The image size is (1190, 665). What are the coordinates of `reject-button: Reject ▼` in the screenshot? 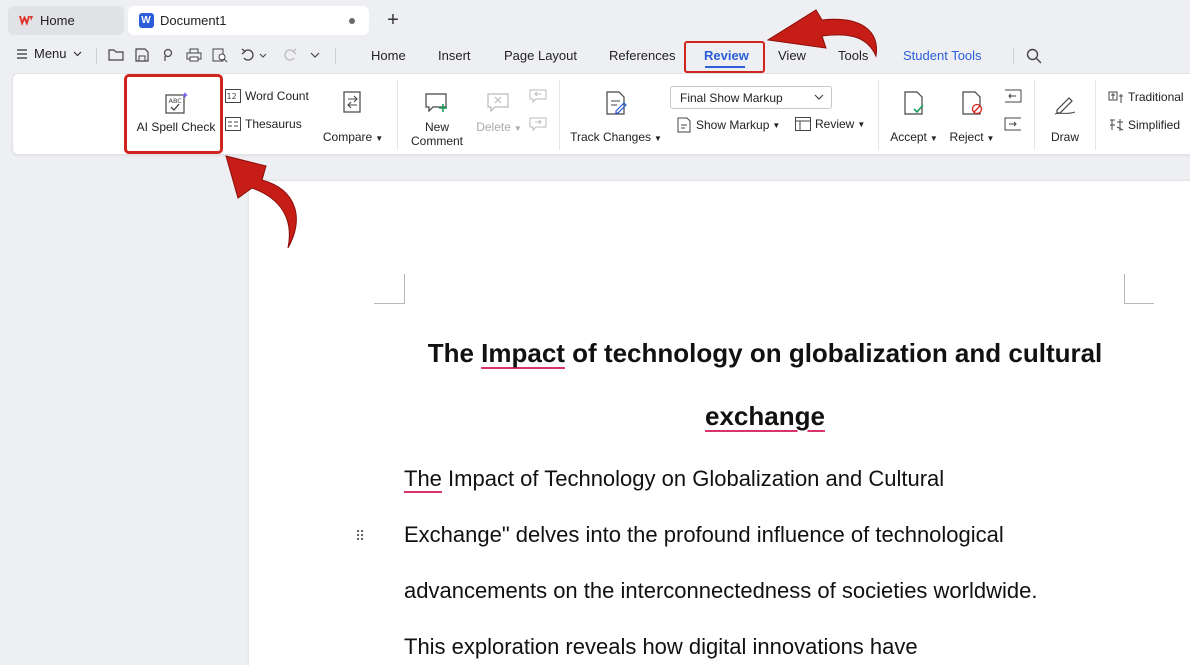 It's located at (972, 117).